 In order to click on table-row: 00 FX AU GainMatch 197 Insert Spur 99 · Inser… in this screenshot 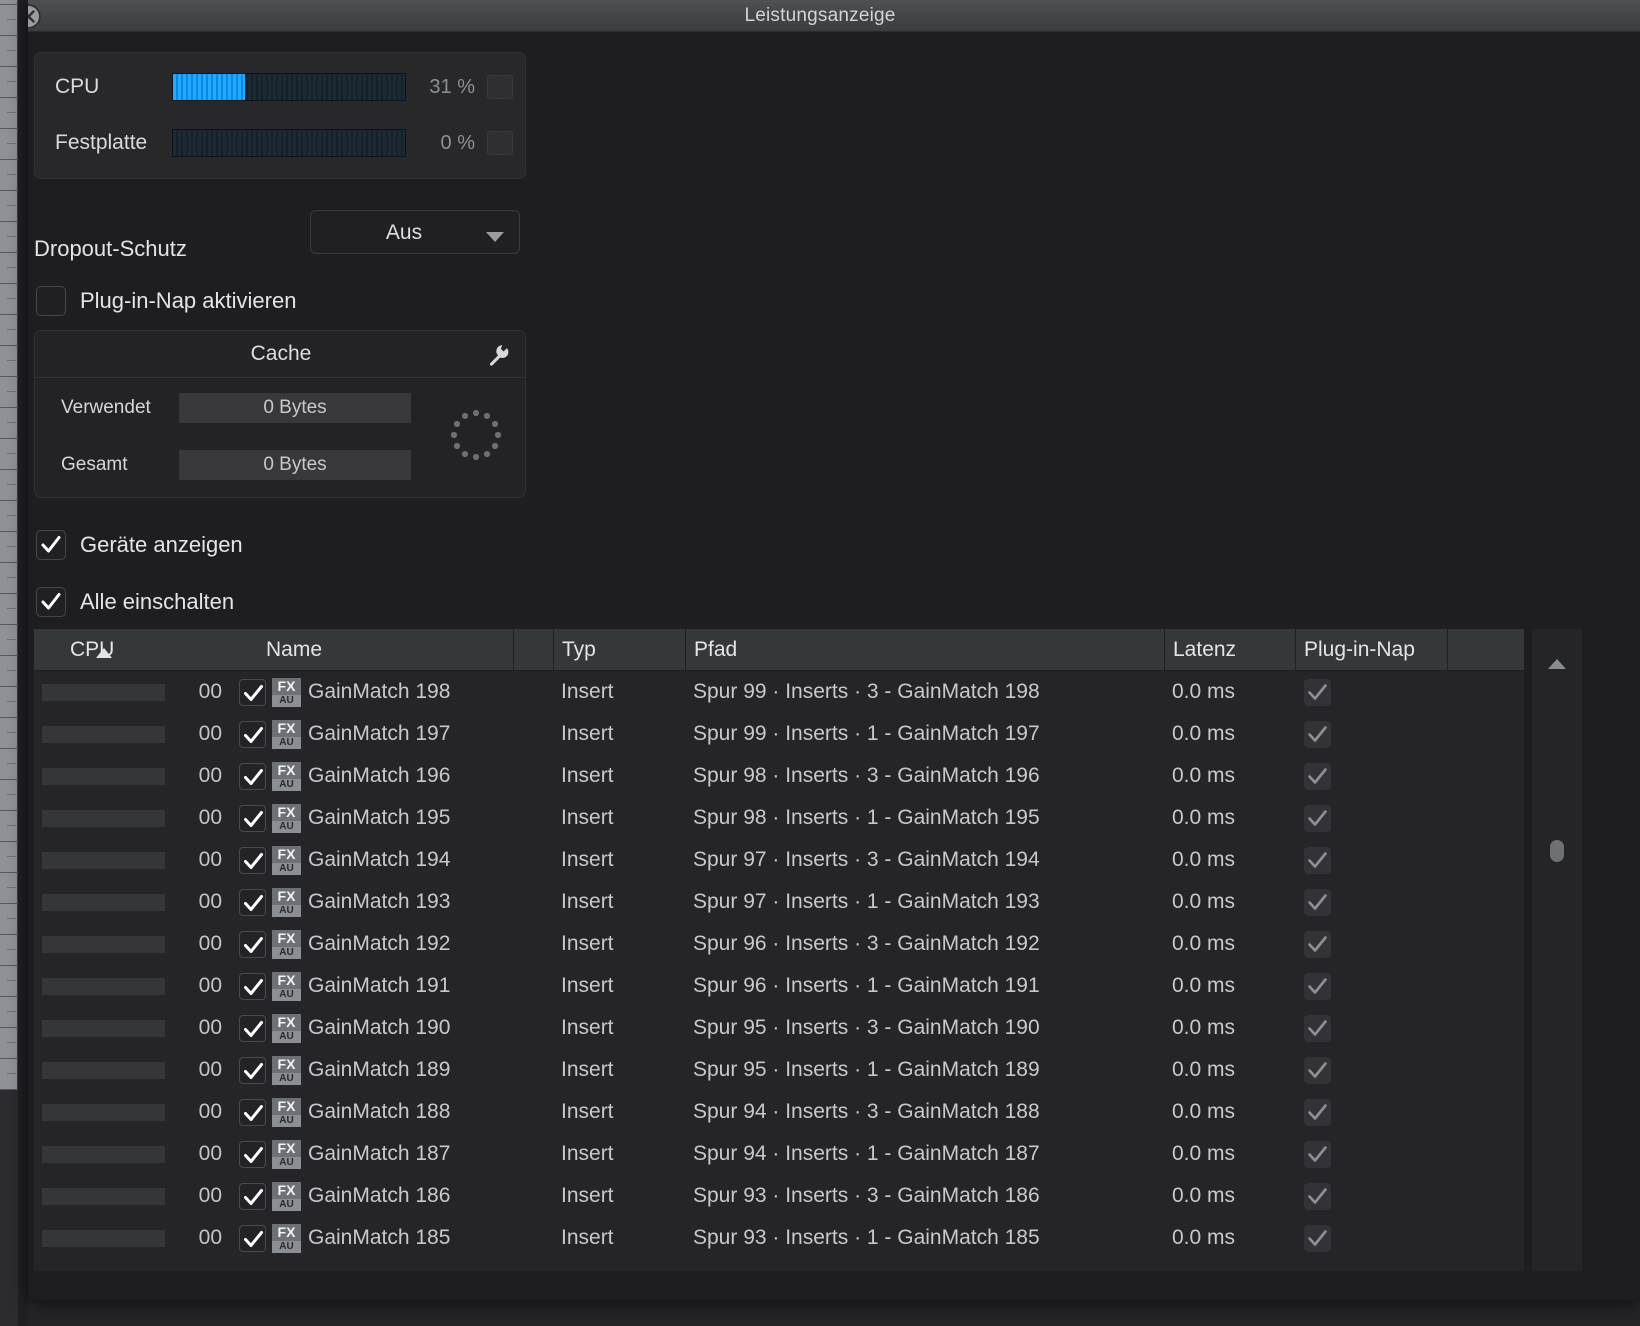, I will do `click(779, 734)`.